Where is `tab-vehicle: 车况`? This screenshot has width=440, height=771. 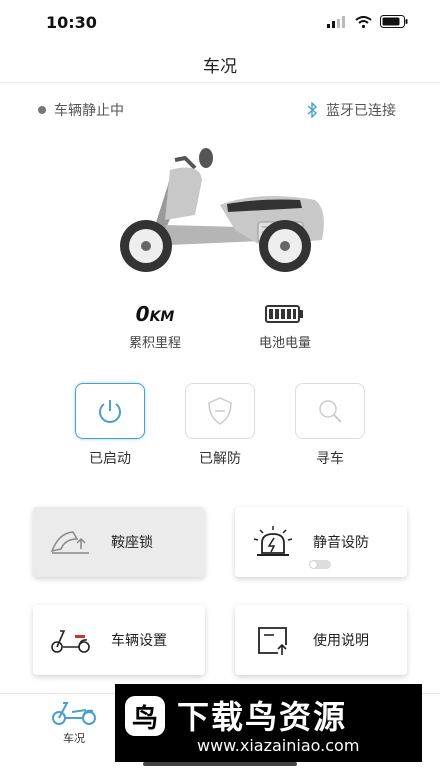
tab-vehicle: 车况 is located at coordinates (74, 723).